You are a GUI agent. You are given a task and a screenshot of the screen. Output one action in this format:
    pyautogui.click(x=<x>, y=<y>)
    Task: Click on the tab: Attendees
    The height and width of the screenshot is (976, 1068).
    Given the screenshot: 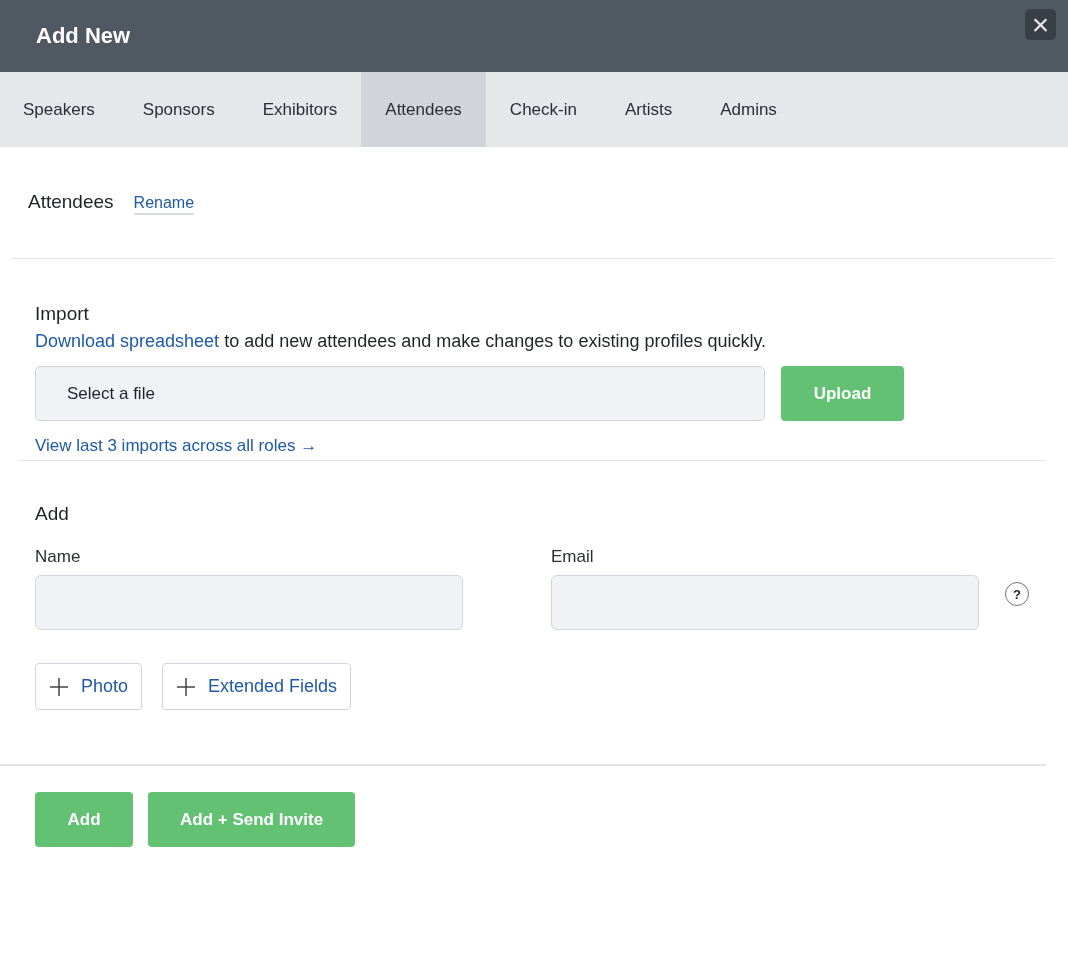 What is the action you would take?
    pyautogui.click(x=423, y=109)
    